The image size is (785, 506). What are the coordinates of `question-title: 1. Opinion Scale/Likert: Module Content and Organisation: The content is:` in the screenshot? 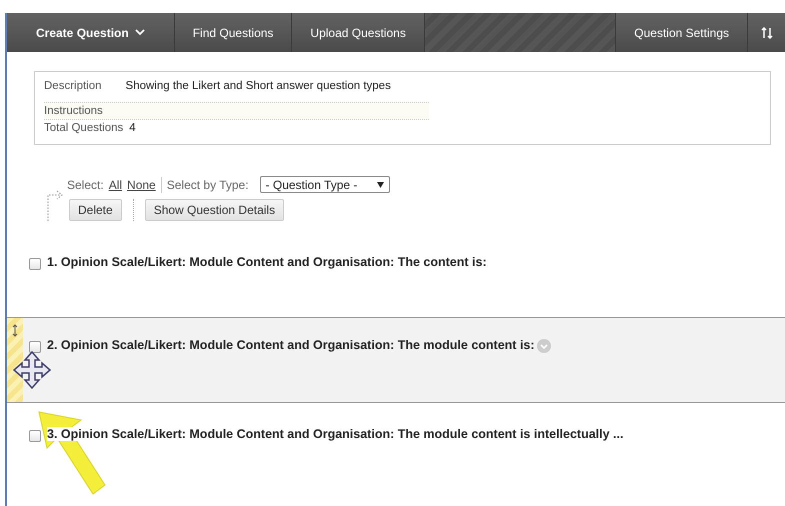 It's located at (267, 262).